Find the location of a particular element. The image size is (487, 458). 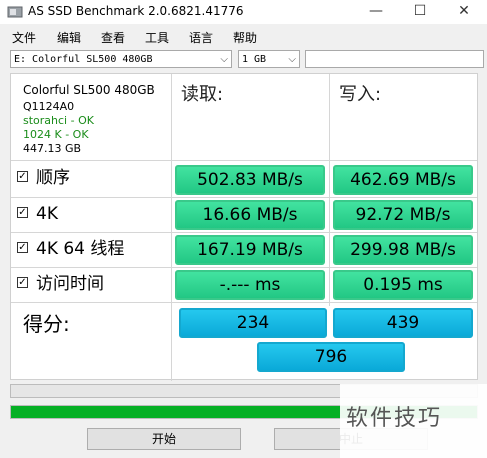

row-label: 顺序 is located at coordinates (53, 178).